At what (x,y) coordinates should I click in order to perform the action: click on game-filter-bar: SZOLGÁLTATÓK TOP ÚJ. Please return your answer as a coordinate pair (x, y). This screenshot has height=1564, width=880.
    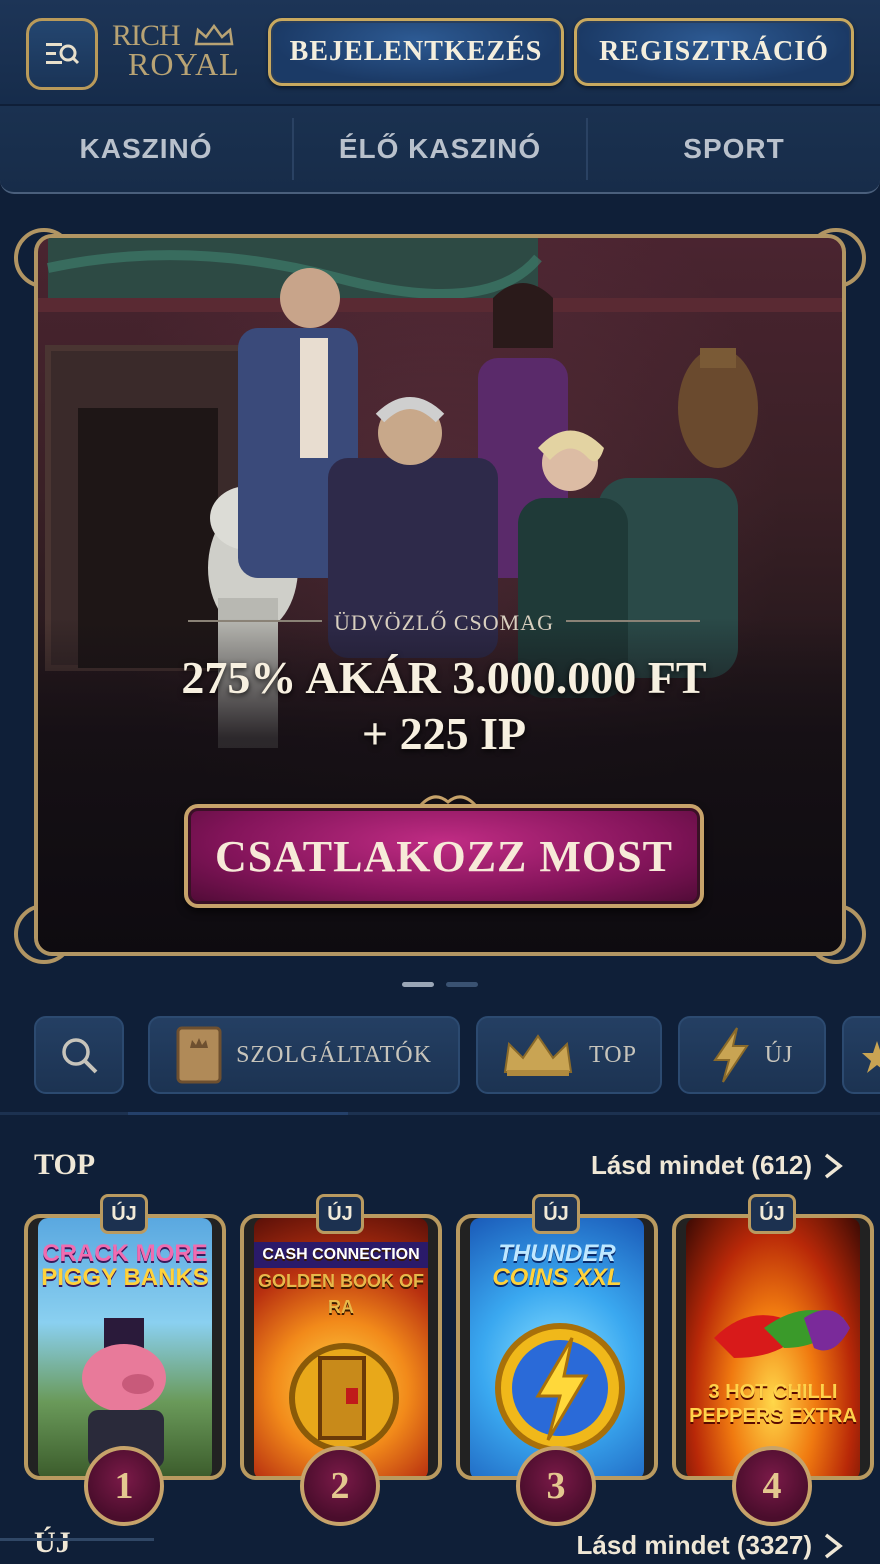
    Looking at the image, I should click on (440, 1056).